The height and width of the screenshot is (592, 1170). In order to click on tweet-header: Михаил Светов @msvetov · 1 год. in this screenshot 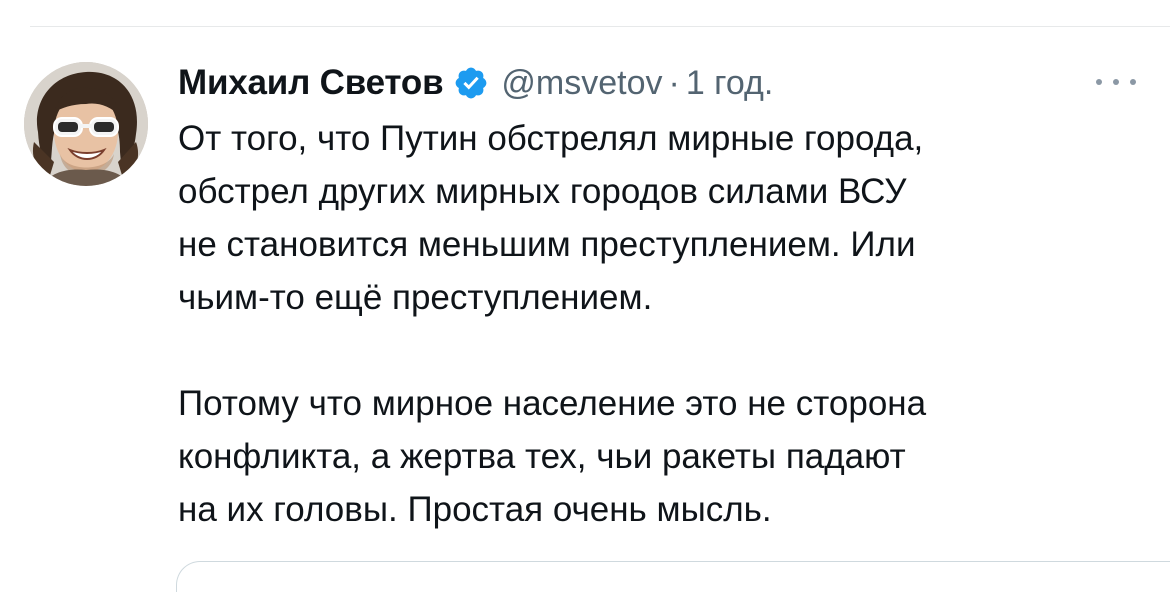, I will do `click(475, 83)`.